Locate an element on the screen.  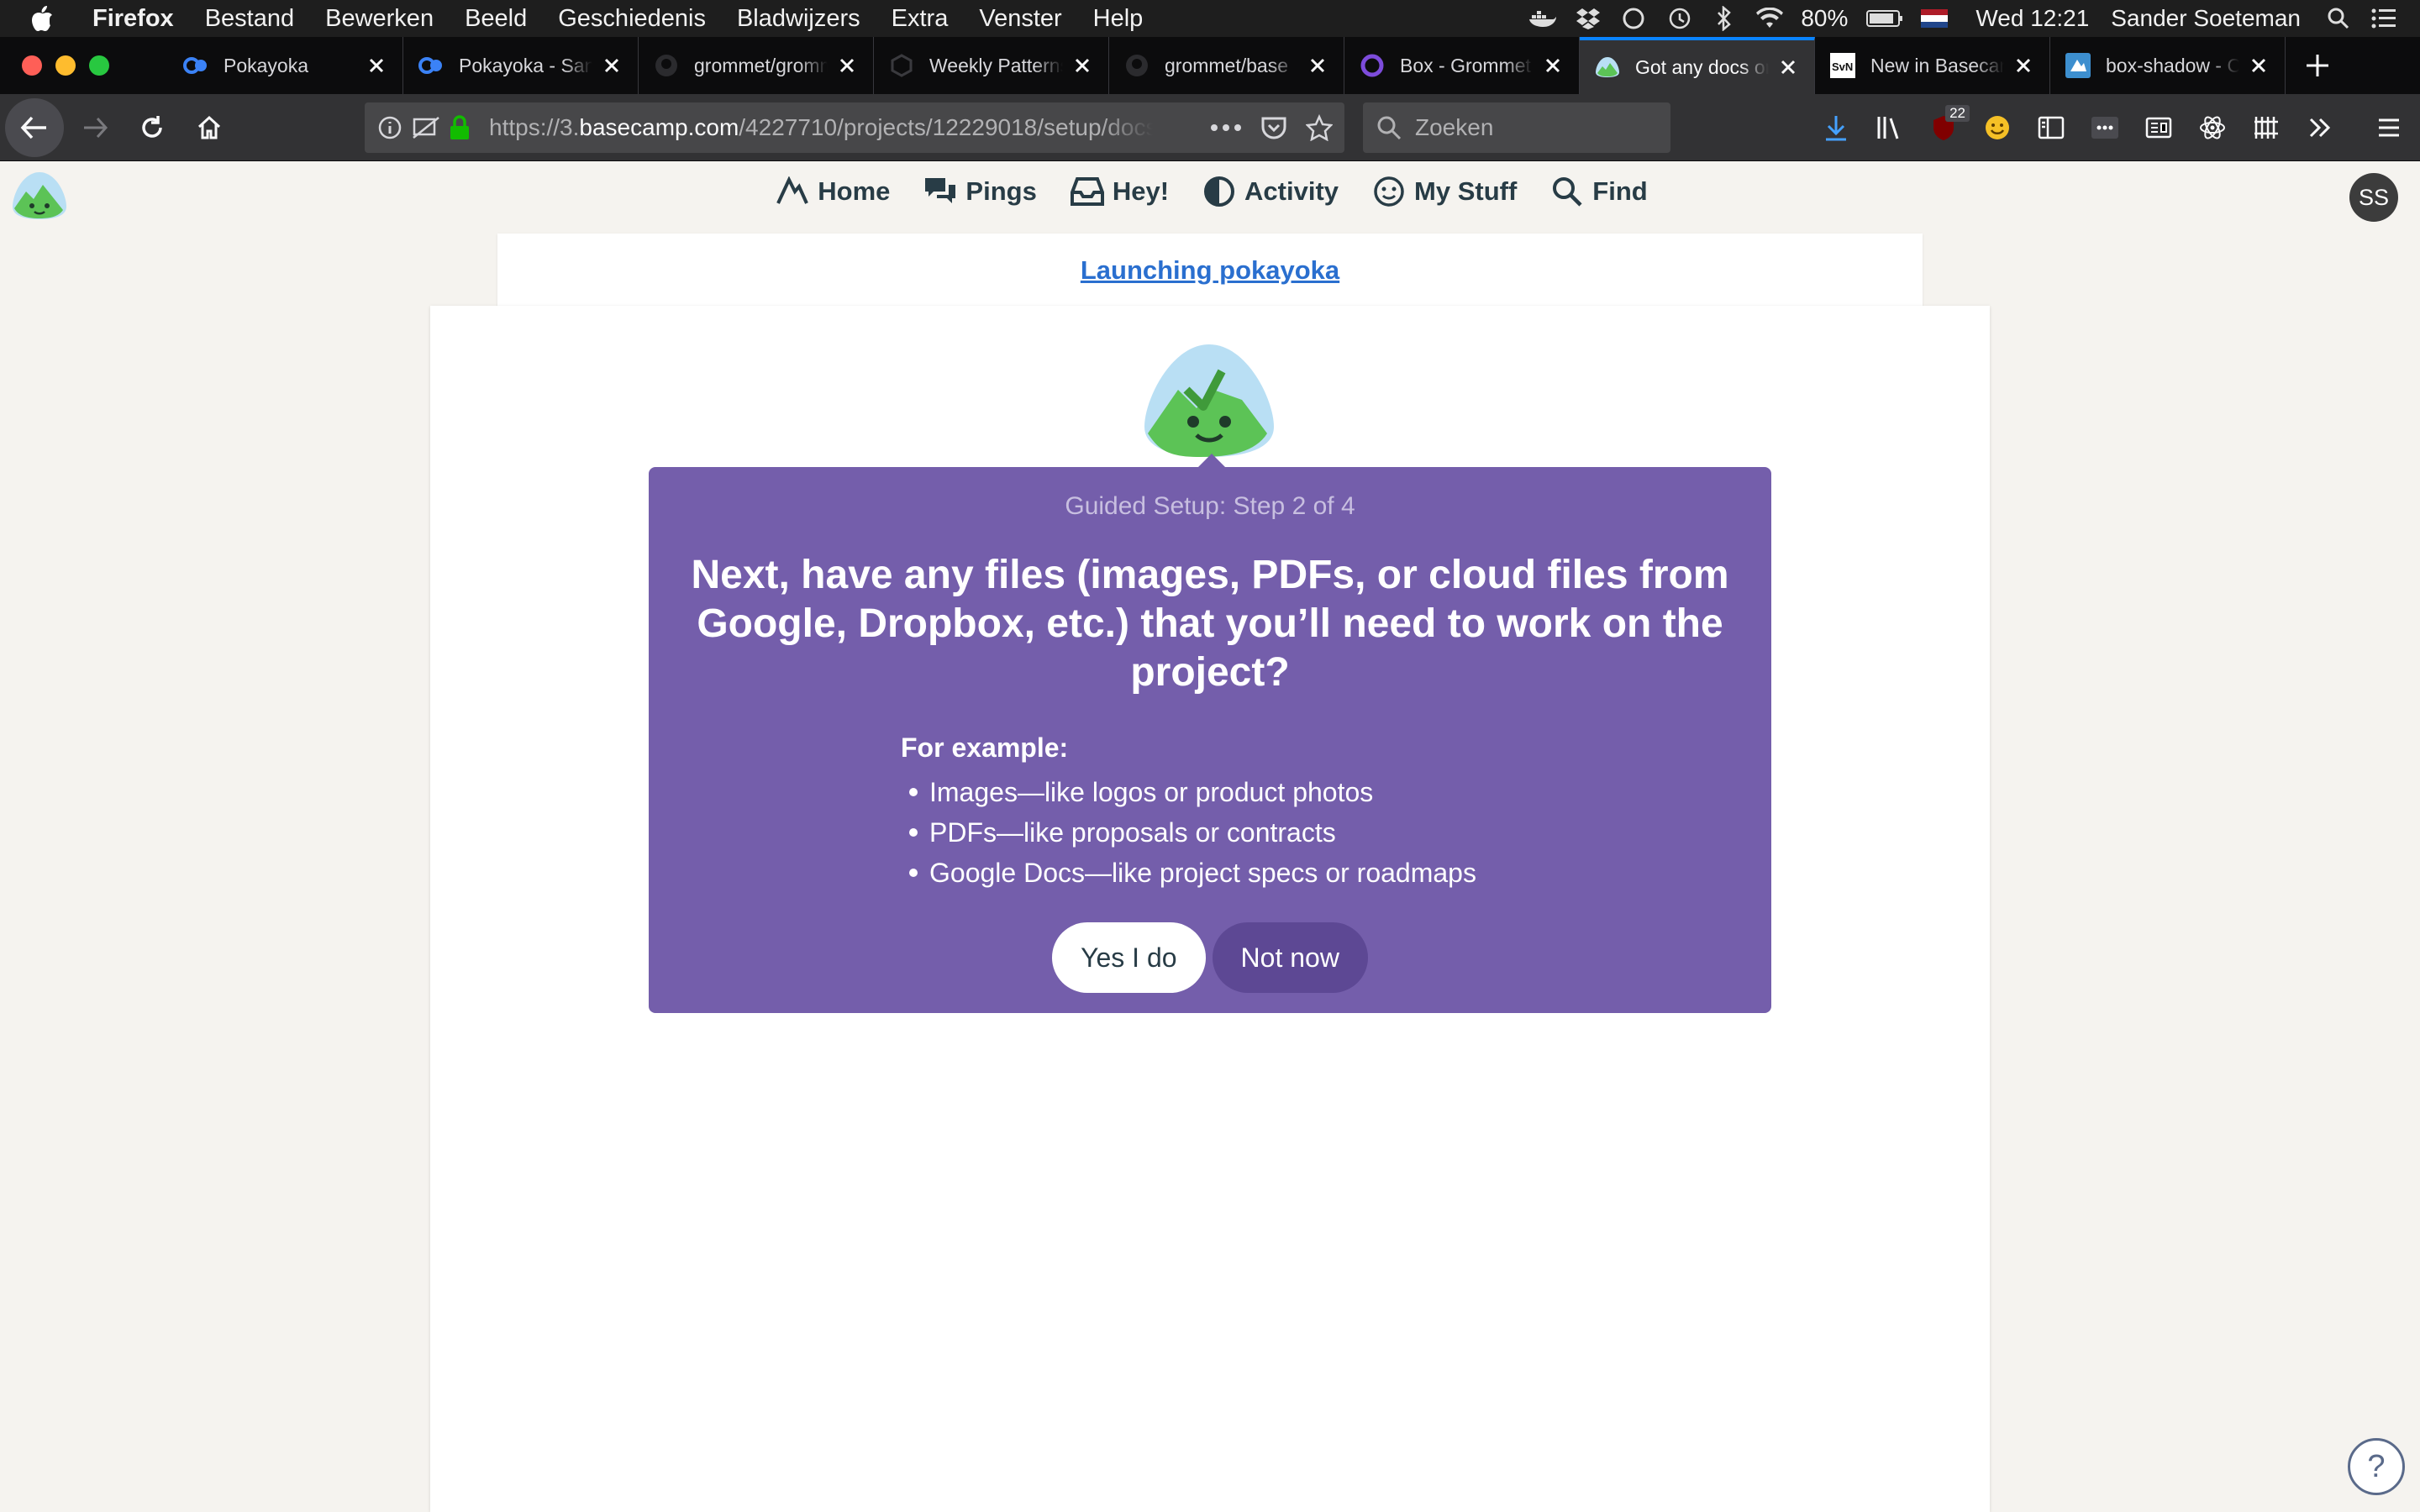
window-controls is located at coordinates (84, 65).